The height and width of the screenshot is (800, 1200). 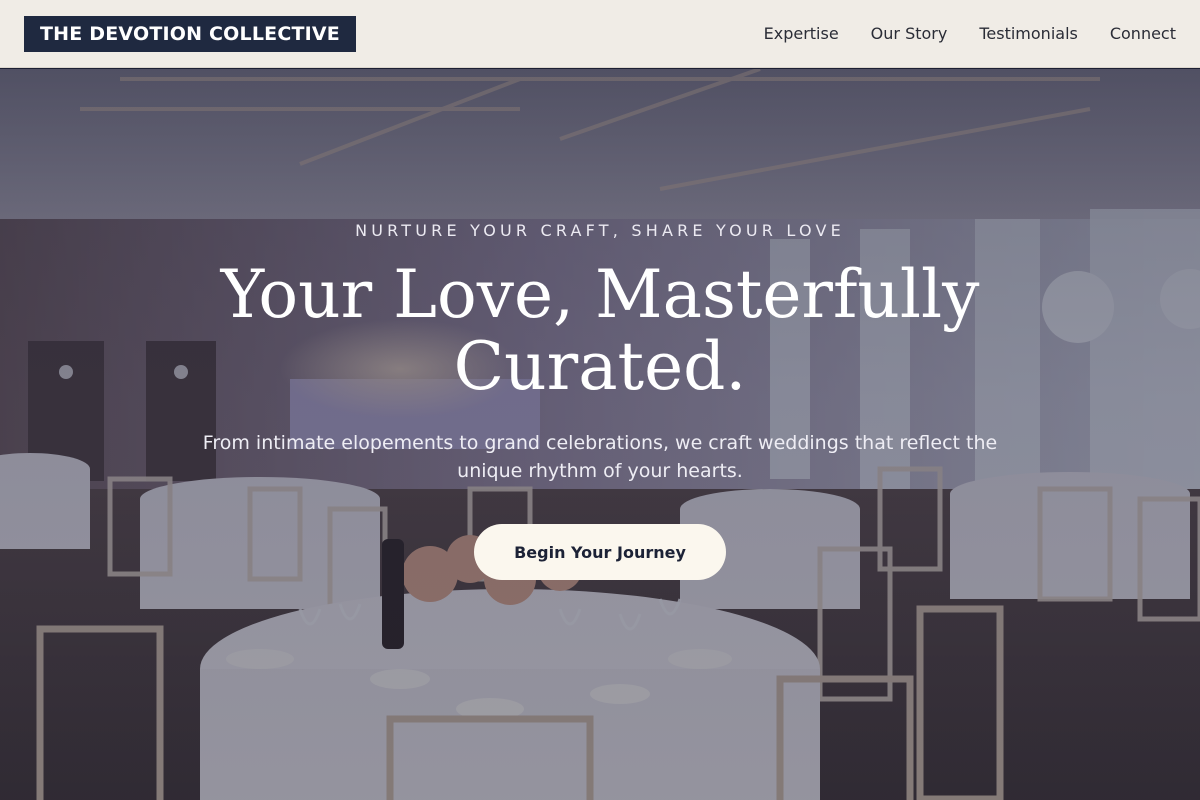 What do you see at coordinates (190, 33) in the screenshot?
I see `brand-logo: THE DEVOTION COLLECTIVE` at bounding box center [190, 33].